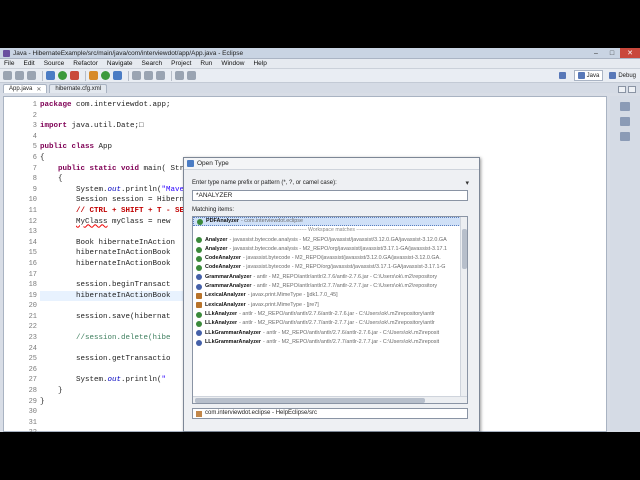  What do you see at coordinates (283, 304) in the screenshot?
I see `result-qualifier: - javax.print.MimeType - [jre7]` at bounding box center [283, 304].